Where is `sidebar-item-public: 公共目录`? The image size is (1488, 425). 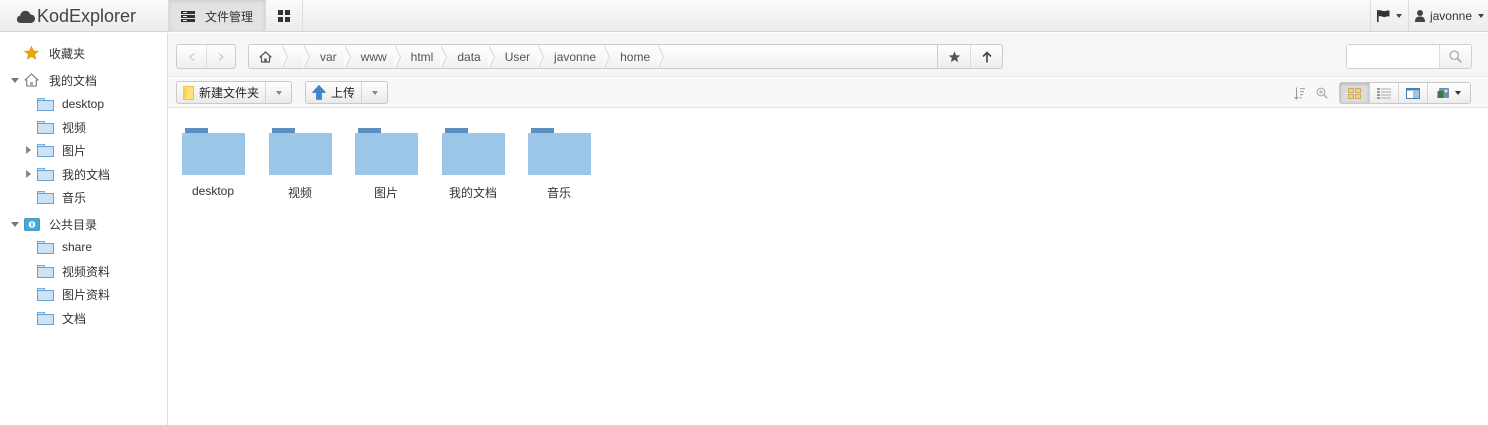 sidebar-item-public: 公共目录 is located at coordinates (53, 224).